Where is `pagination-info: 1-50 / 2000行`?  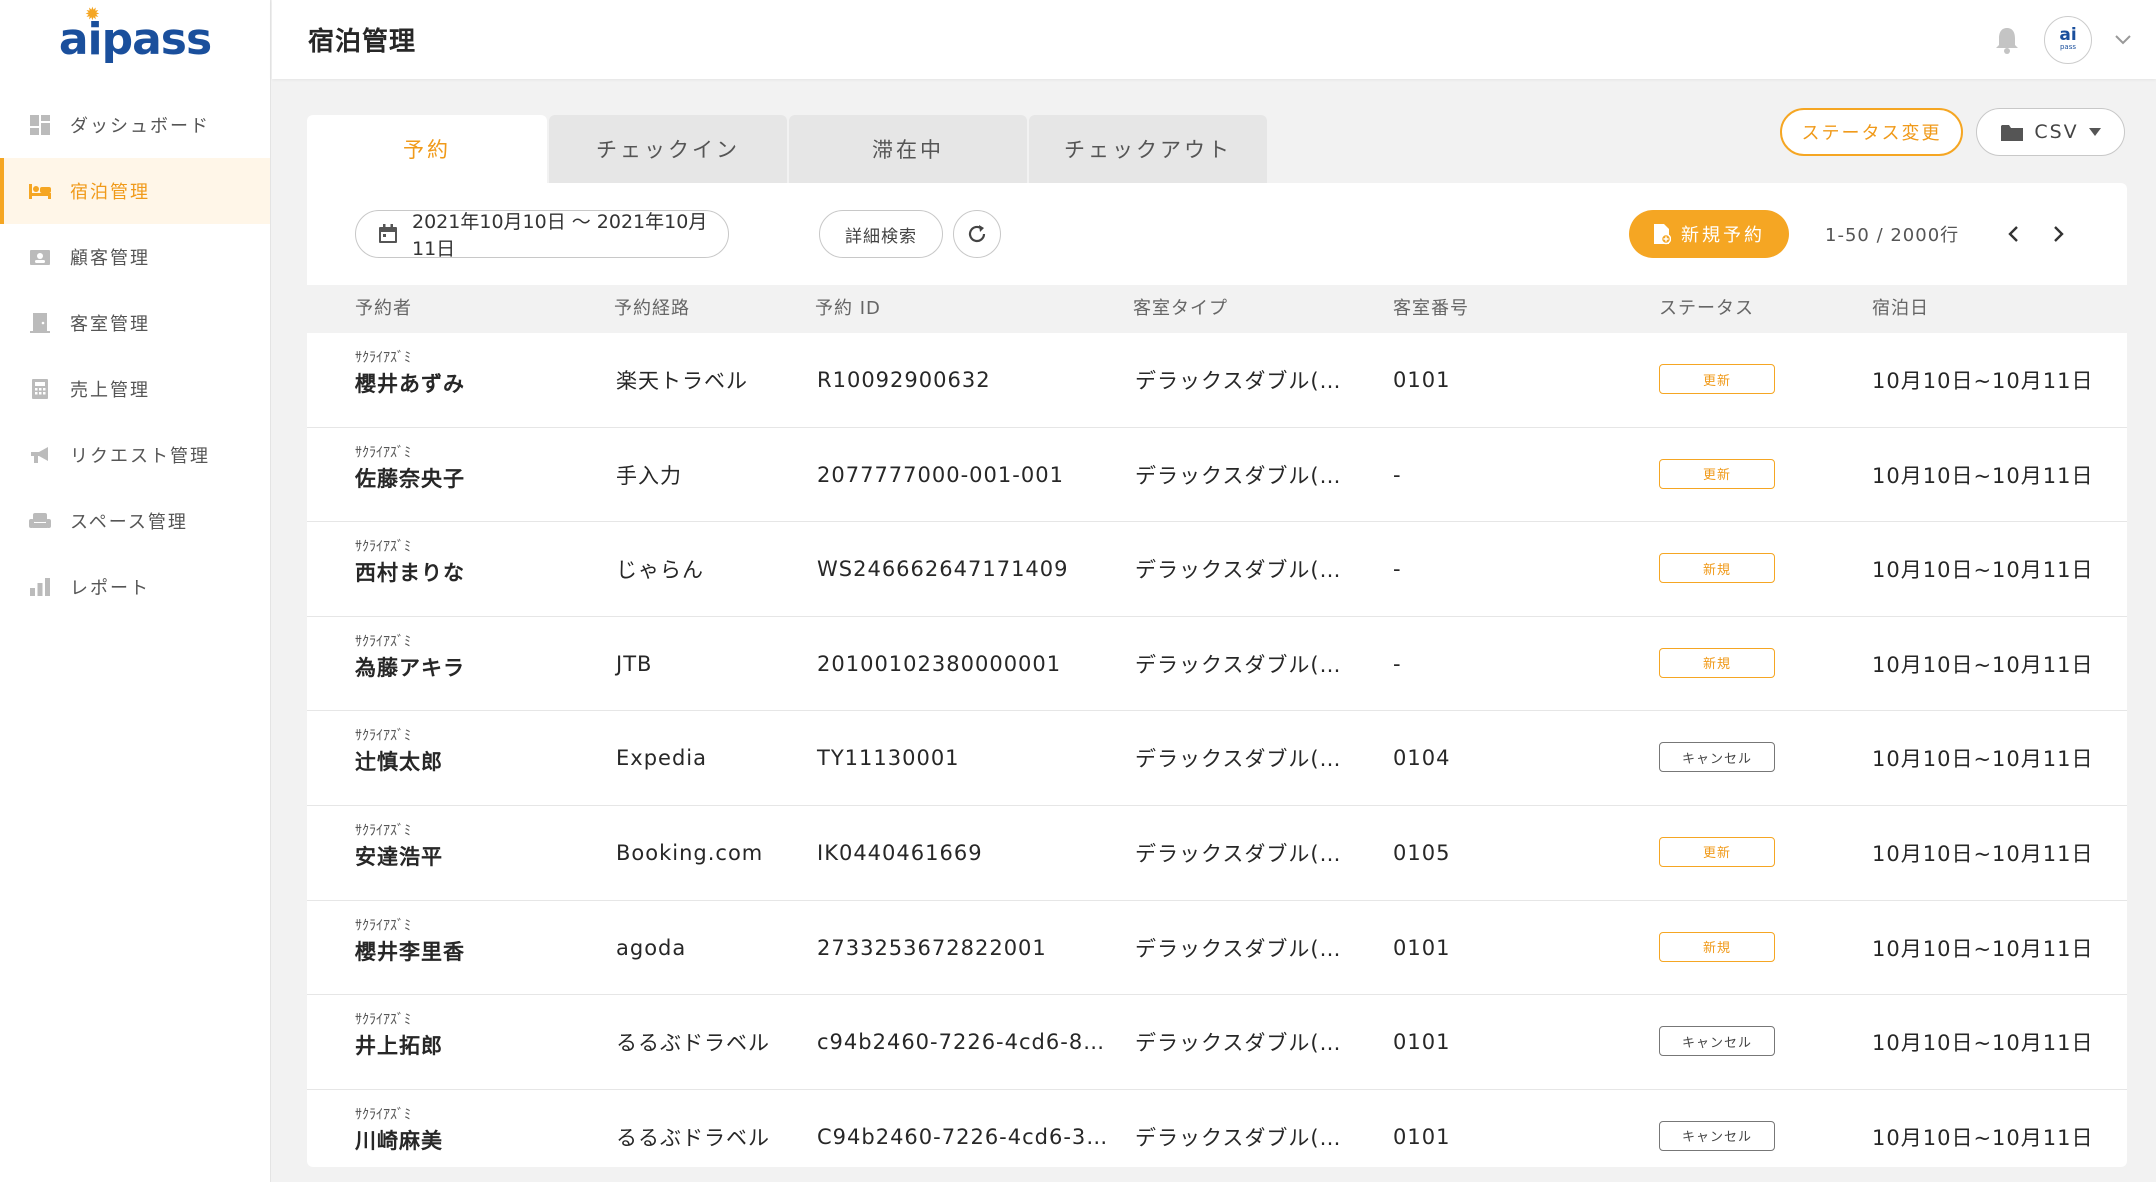 pagination-info: 1-50 / 2000行 is located at coordinates (1892, 235).